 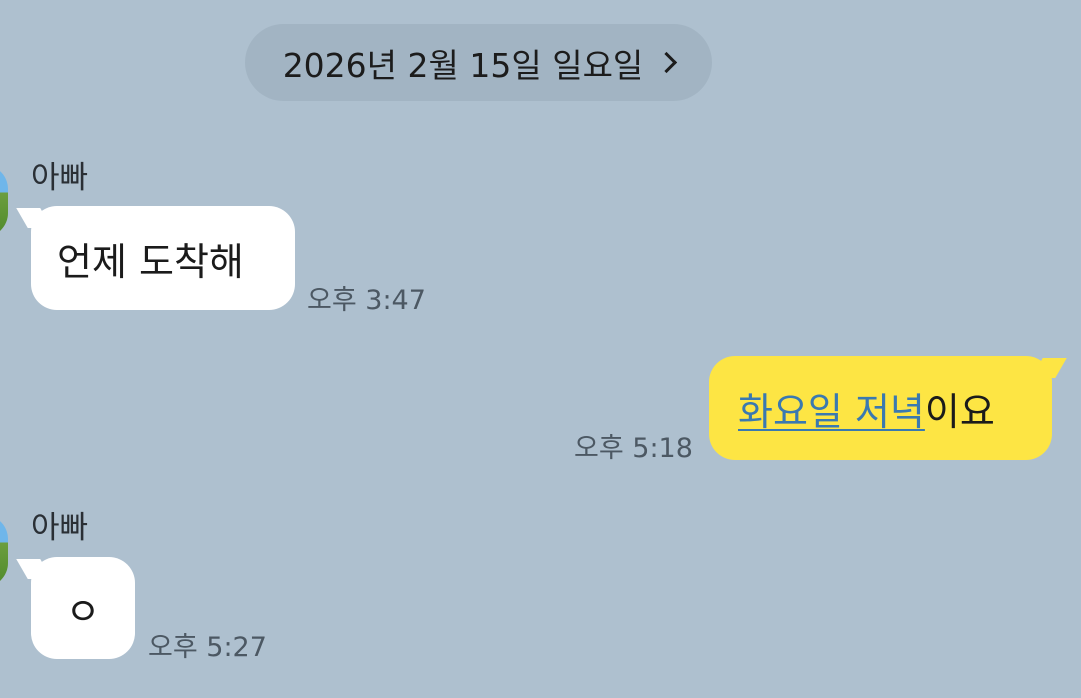 I want to click on message-bubble: 언제 도착해, so click(x=163, y=258).